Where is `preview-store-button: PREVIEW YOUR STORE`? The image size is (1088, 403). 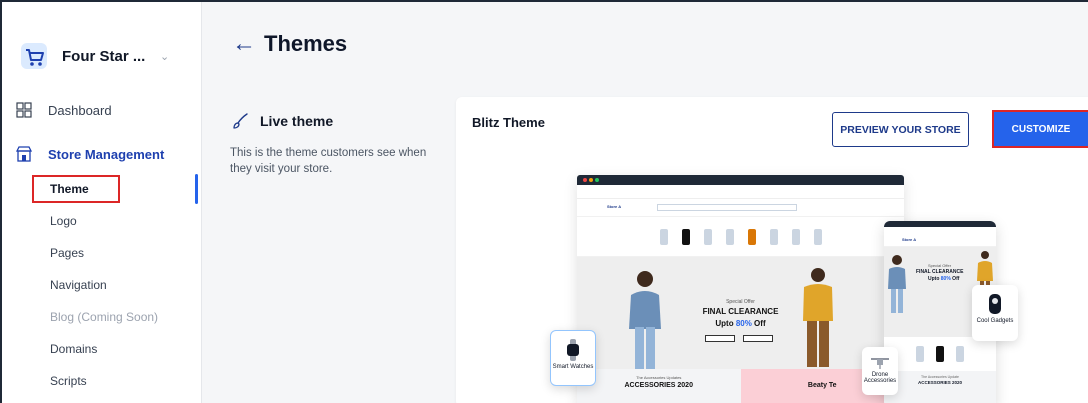
preview-store-button: PREVIEW YOUR STORE is located at coordinates (900, 129).